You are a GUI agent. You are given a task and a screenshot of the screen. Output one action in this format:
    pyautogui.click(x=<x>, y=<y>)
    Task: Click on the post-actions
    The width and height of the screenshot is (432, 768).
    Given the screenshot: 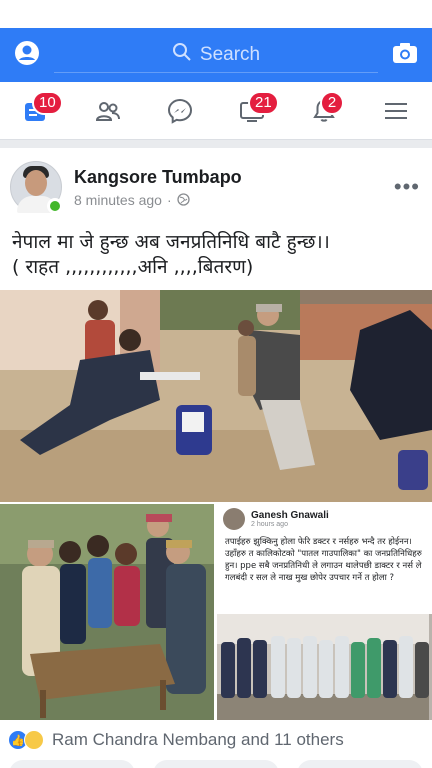 What is the action you would take?
    pyautogui.click(x=216, y=764)
    